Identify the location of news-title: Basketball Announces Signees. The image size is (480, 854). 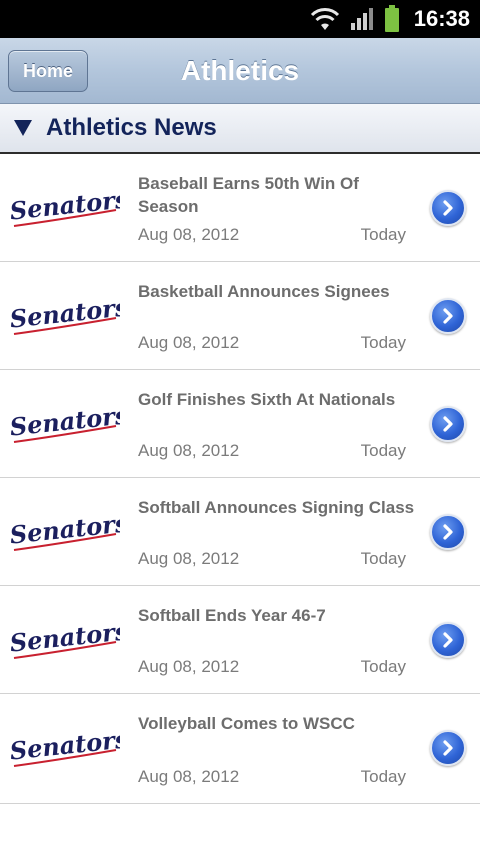
(264, 291).